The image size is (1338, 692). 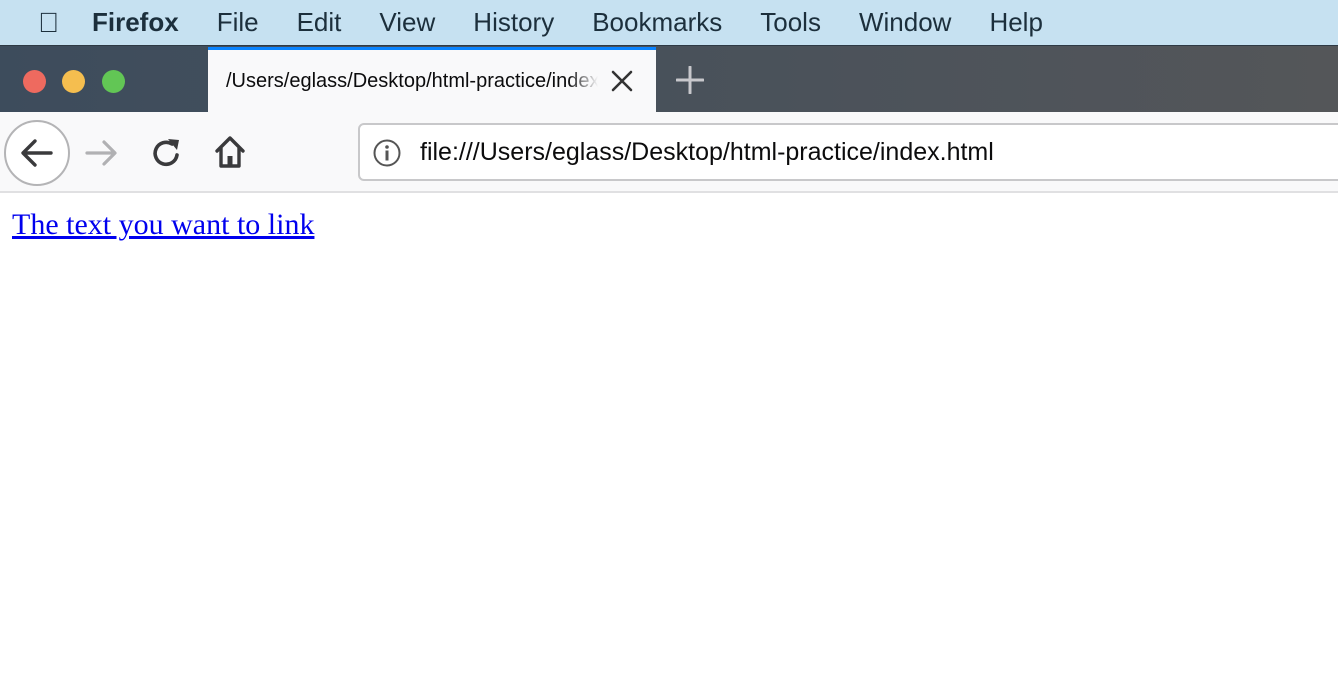 What do you see at coordinates (113, 81) in the screenshot?
I see `window-zoom-button` at bounding box center [113, 81].